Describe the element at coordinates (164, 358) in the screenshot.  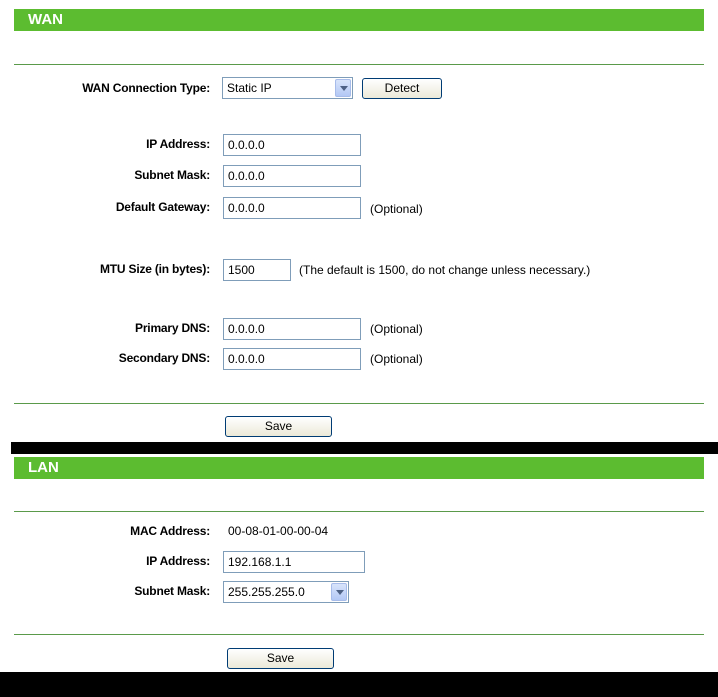
I see `wan-secondary-dns-label: Secondary DNS:` at that location.